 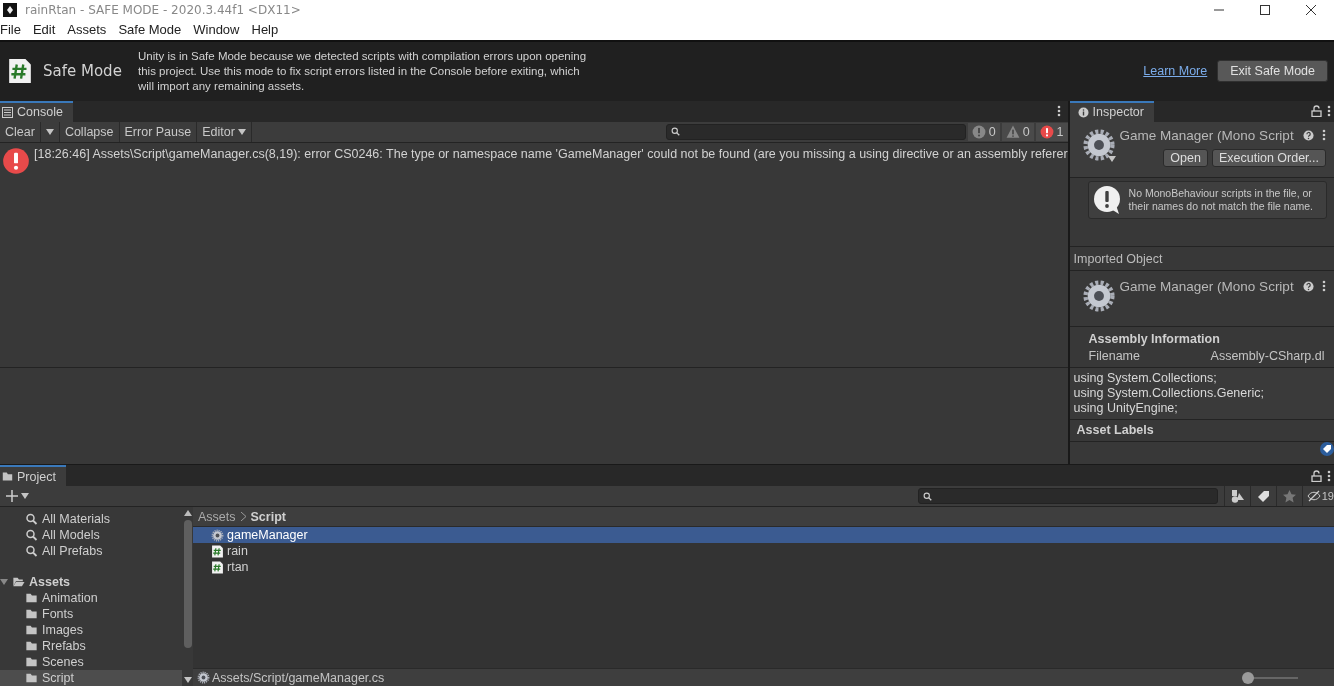 What do you see at coordinates (12, 496) in the screenshot?
I see `plus-icon` at bounding box center [12, 496].